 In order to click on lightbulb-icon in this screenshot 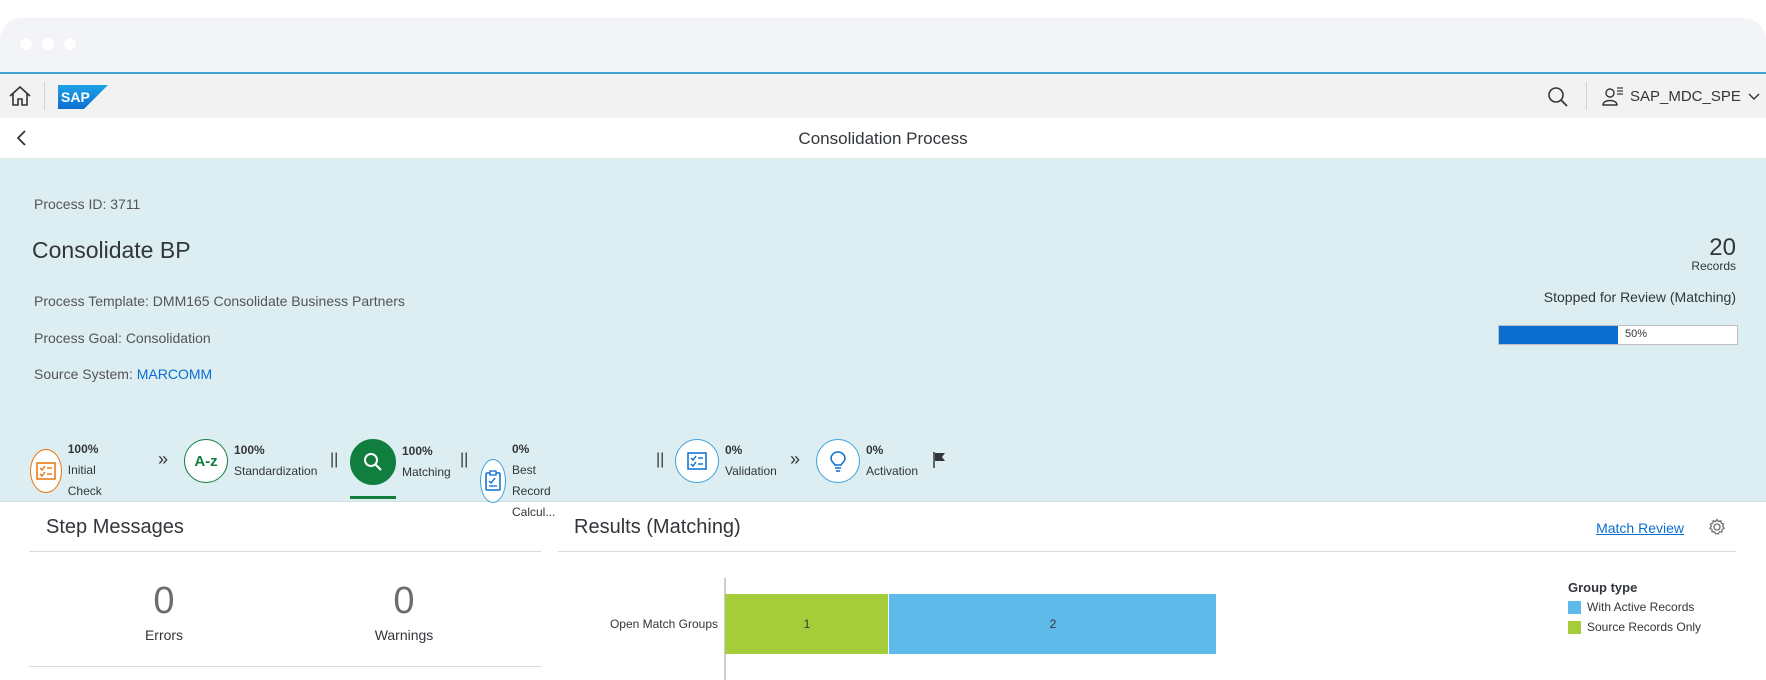, I will do `click(838, 461)`.